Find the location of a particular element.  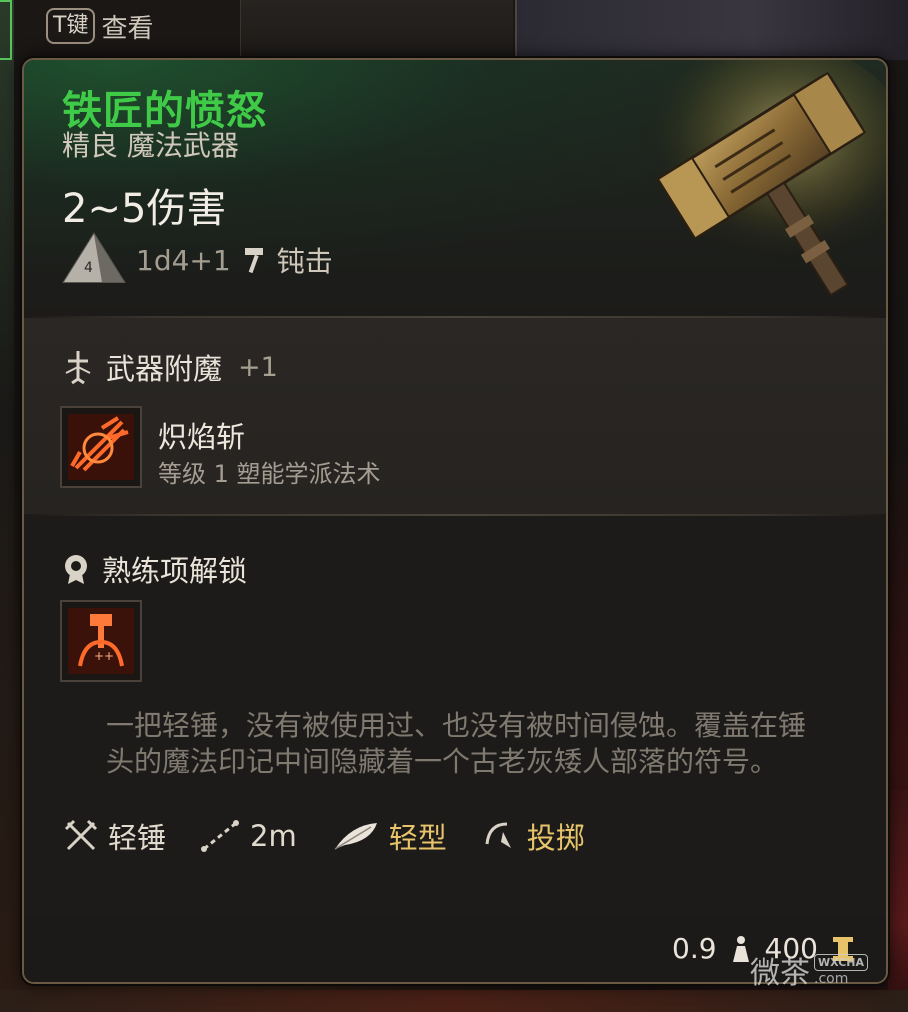

item-weight: 0.9 is located at coordinates (694, 948).